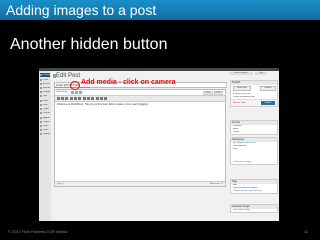  What do you see at coordinates (72, 92) in the screenshot?
I see `add-media-camera-icon` at bounding box center [72, 92].